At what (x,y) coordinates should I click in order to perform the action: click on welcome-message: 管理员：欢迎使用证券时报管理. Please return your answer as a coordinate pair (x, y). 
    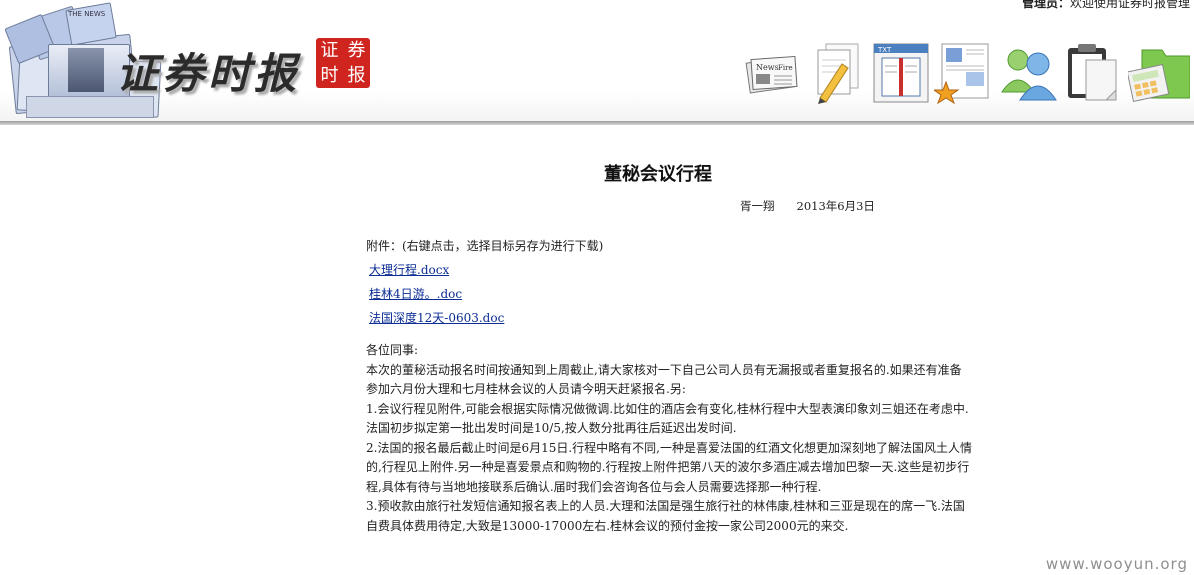
    Looking at the image, I should click on (1106, 5).